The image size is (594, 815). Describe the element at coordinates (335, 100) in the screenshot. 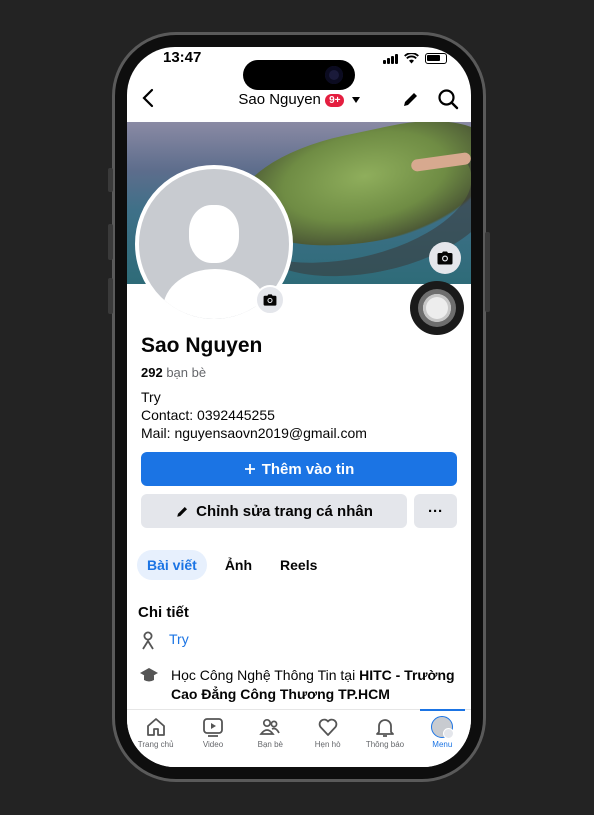

I see `notification-badge: 9+` at that location.